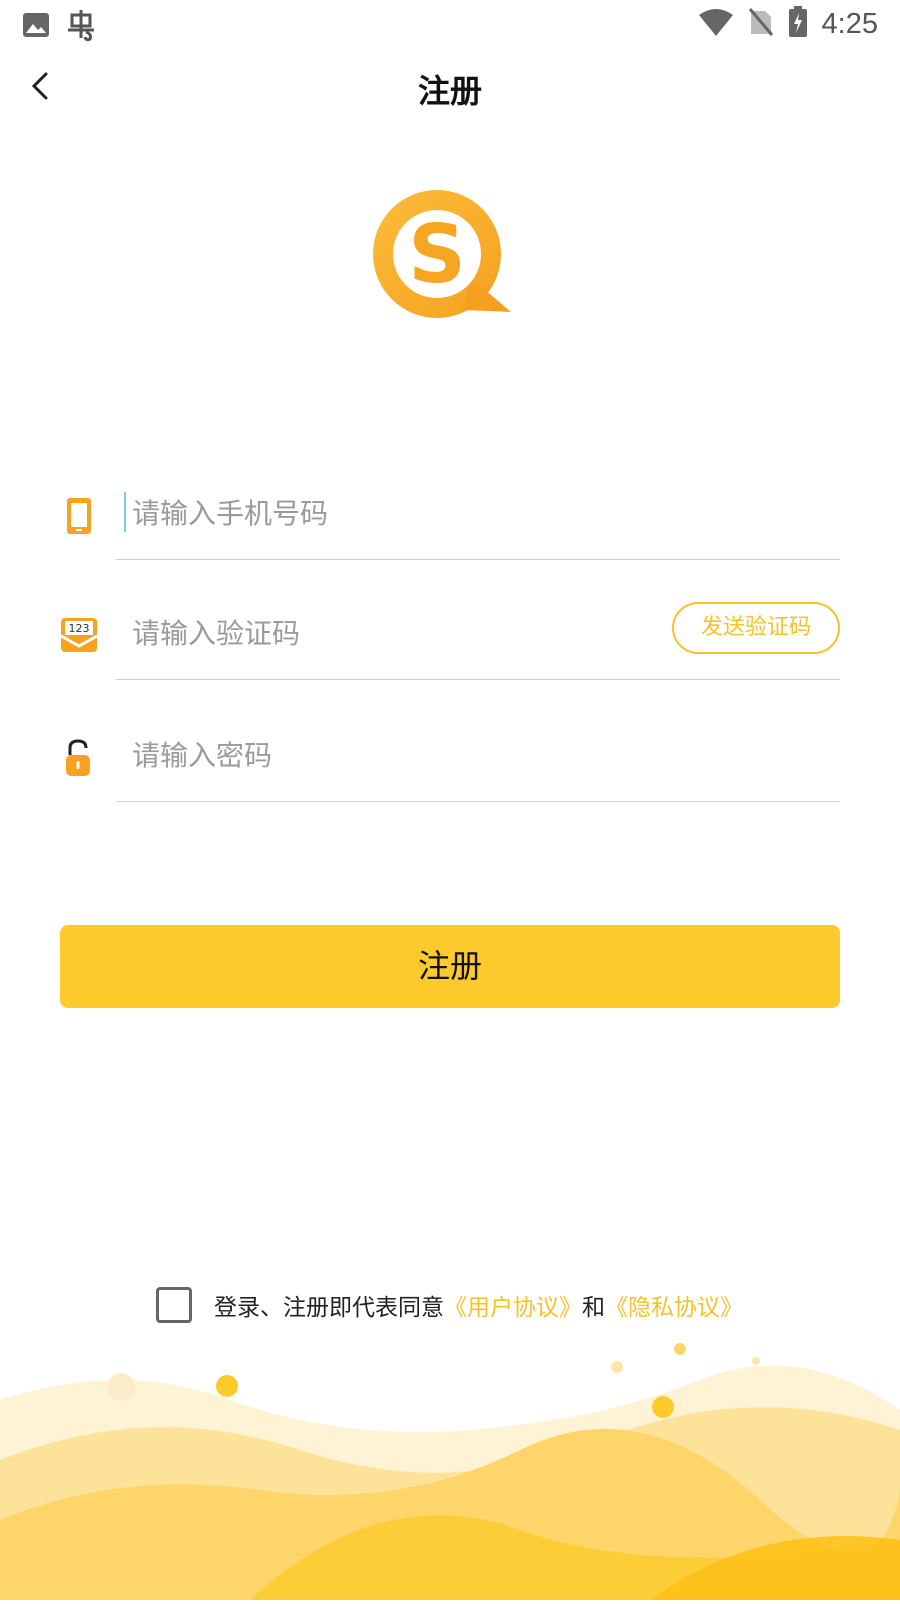 This screenshot has width=900, height=1604. I want to click on phone-underline, so click(478, 559).